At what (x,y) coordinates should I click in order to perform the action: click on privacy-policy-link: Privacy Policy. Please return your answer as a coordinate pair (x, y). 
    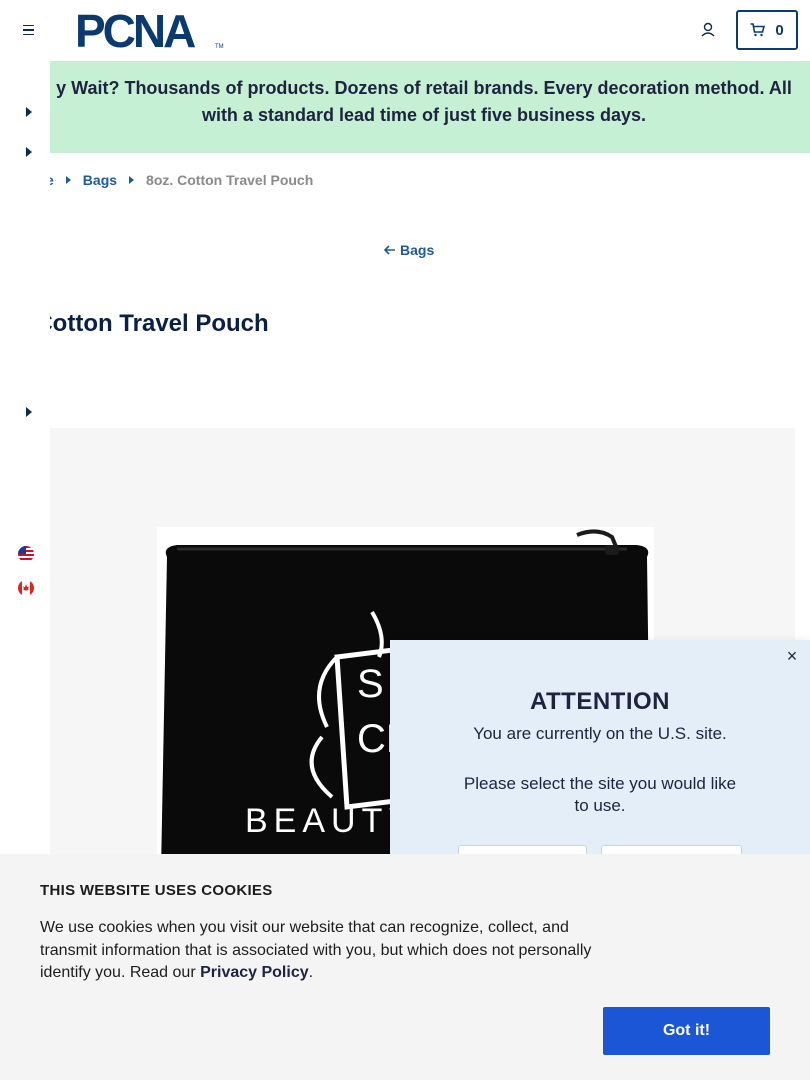
    Looking at the image, I should click on (254, 972).